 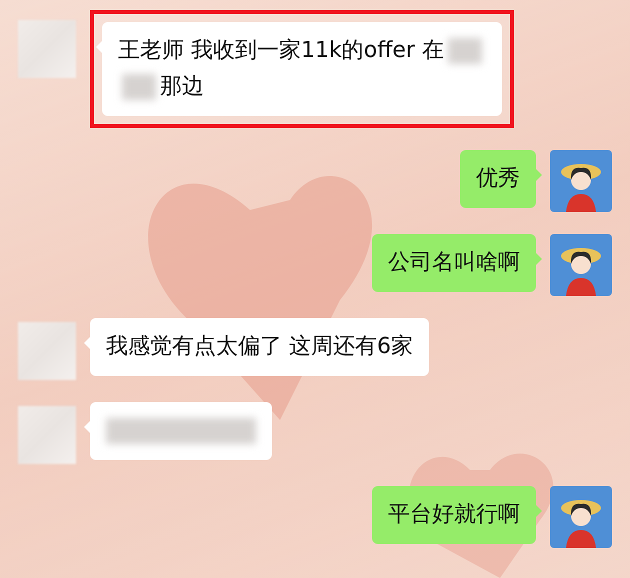 I want to click on message-text: 那边, so click(x=182, y=87).